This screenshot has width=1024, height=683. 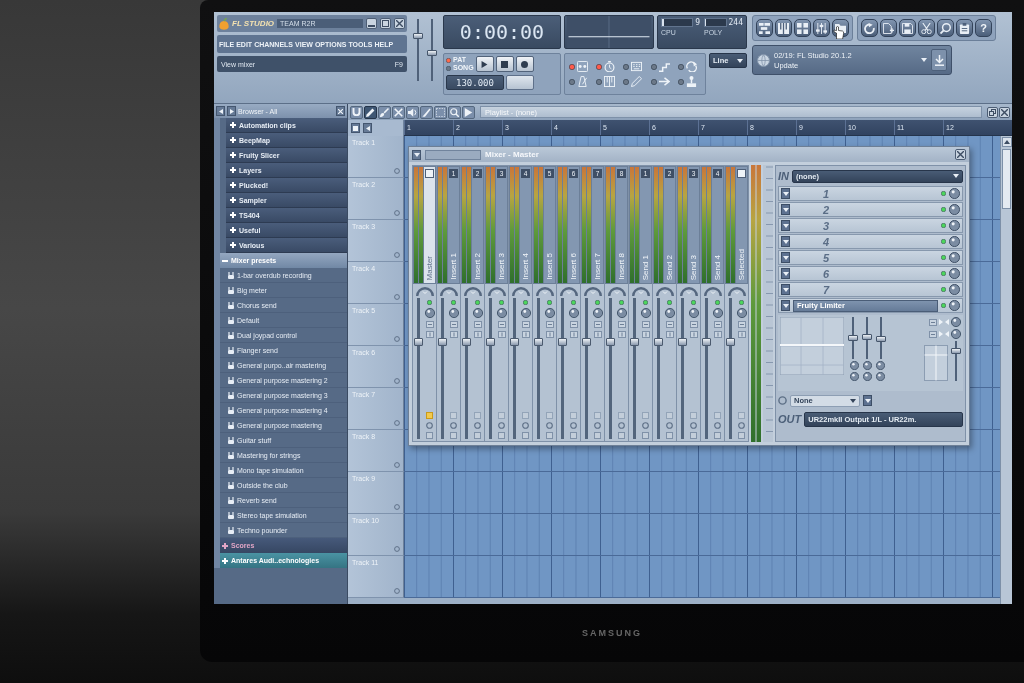 I want to click on mixer-channel: Selected, so click(x=736, y=303).